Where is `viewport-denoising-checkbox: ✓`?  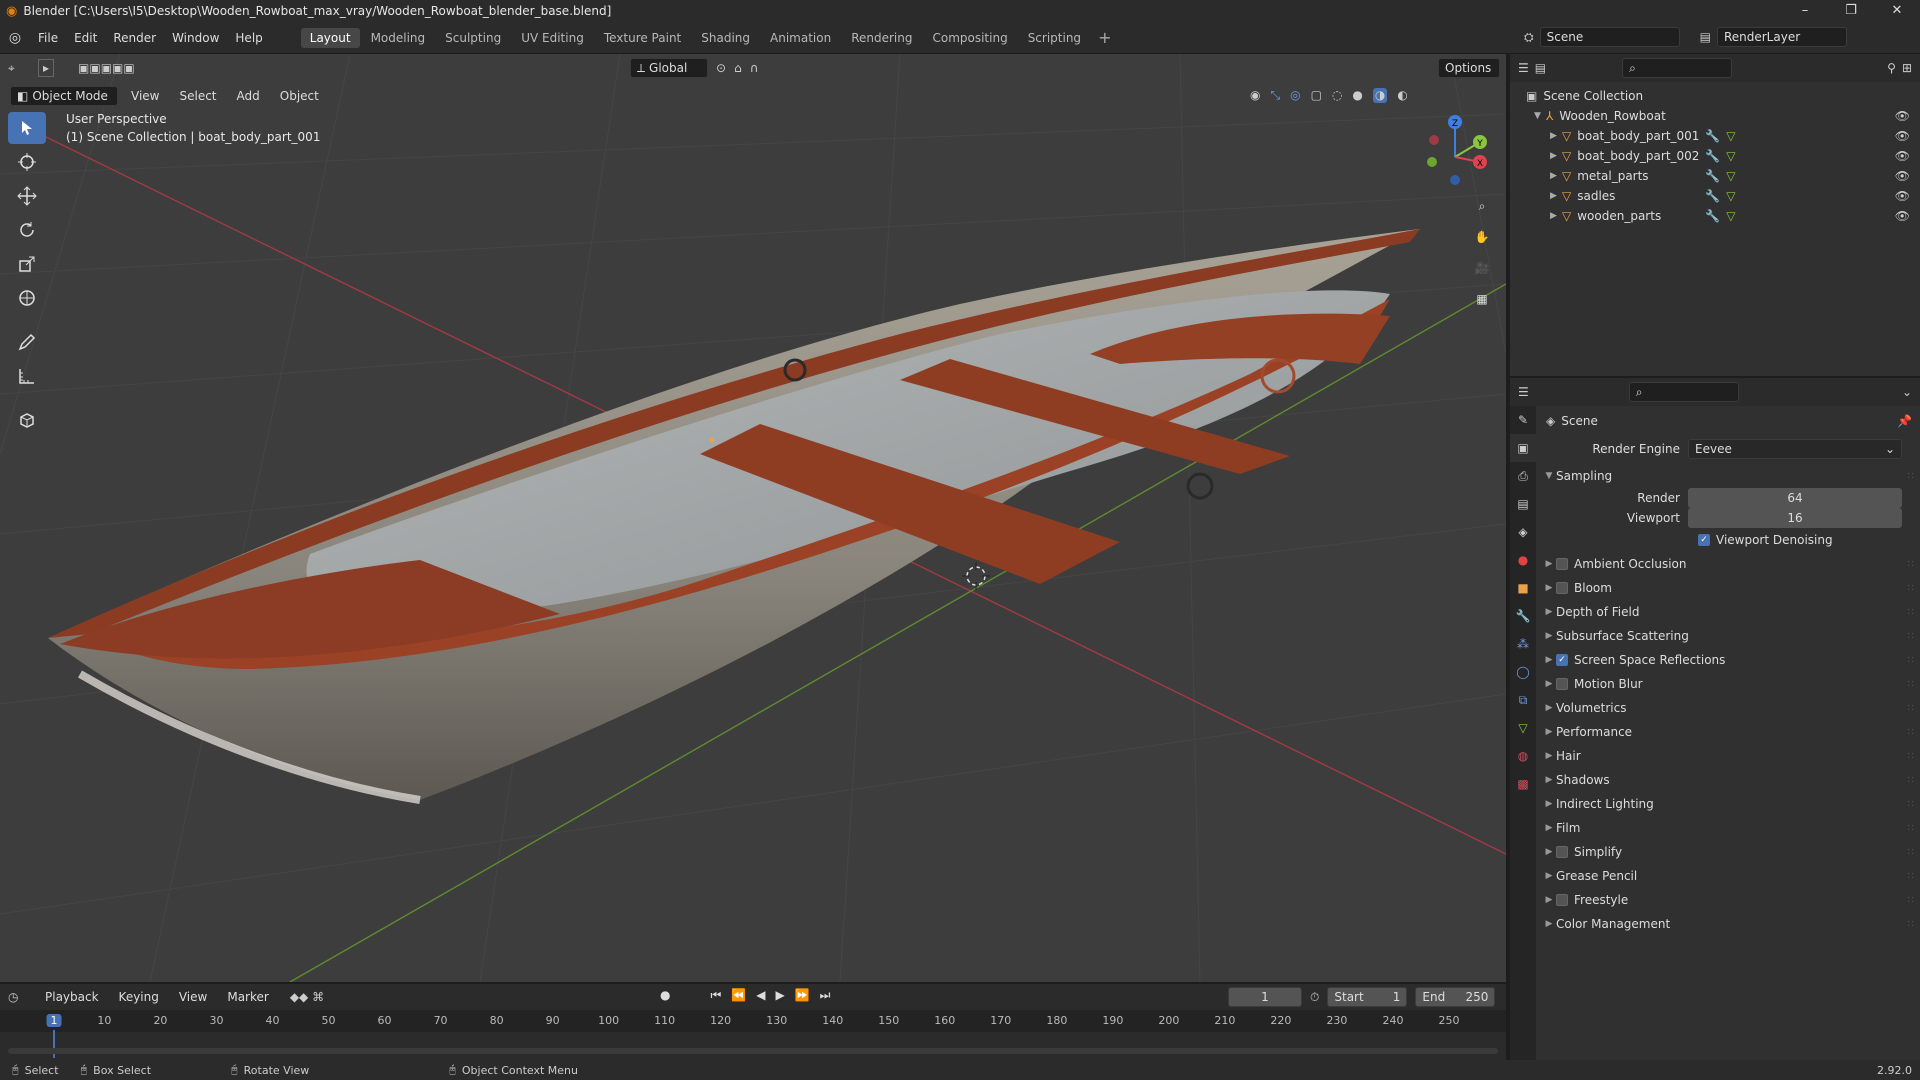
viewport-denoising-checkbox: ✓ is located at coordinates (1704, 540).